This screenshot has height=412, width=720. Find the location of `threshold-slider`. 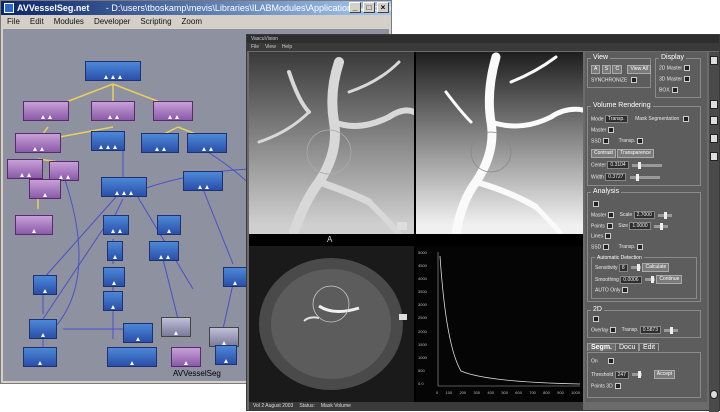

threshold-slider is located at coordinates (637, 374).